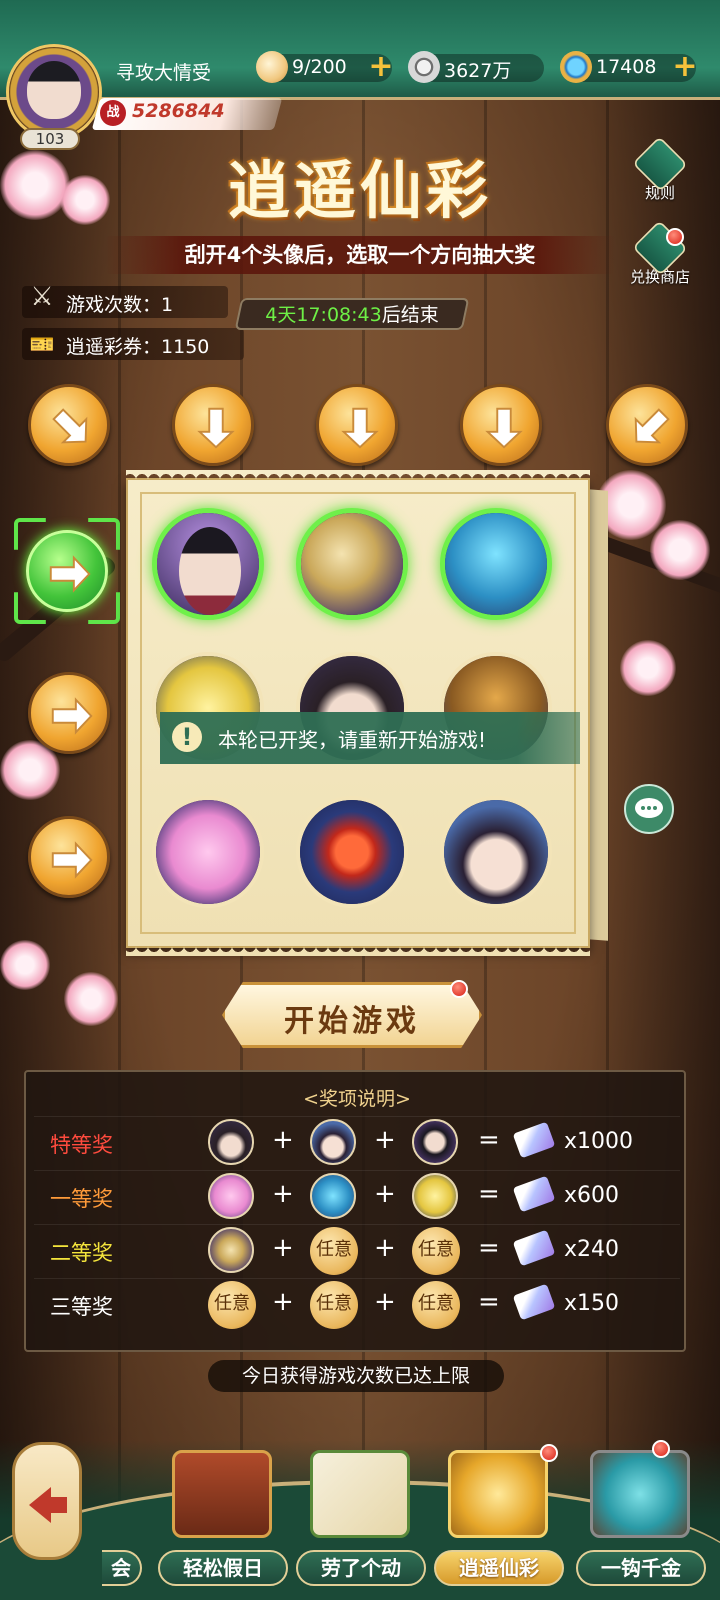 The width and height of the screenshot is (720, 1600). Describe the element at coordinates (69, 857) in the screenshot. I see `row-3-right-button` at that location.